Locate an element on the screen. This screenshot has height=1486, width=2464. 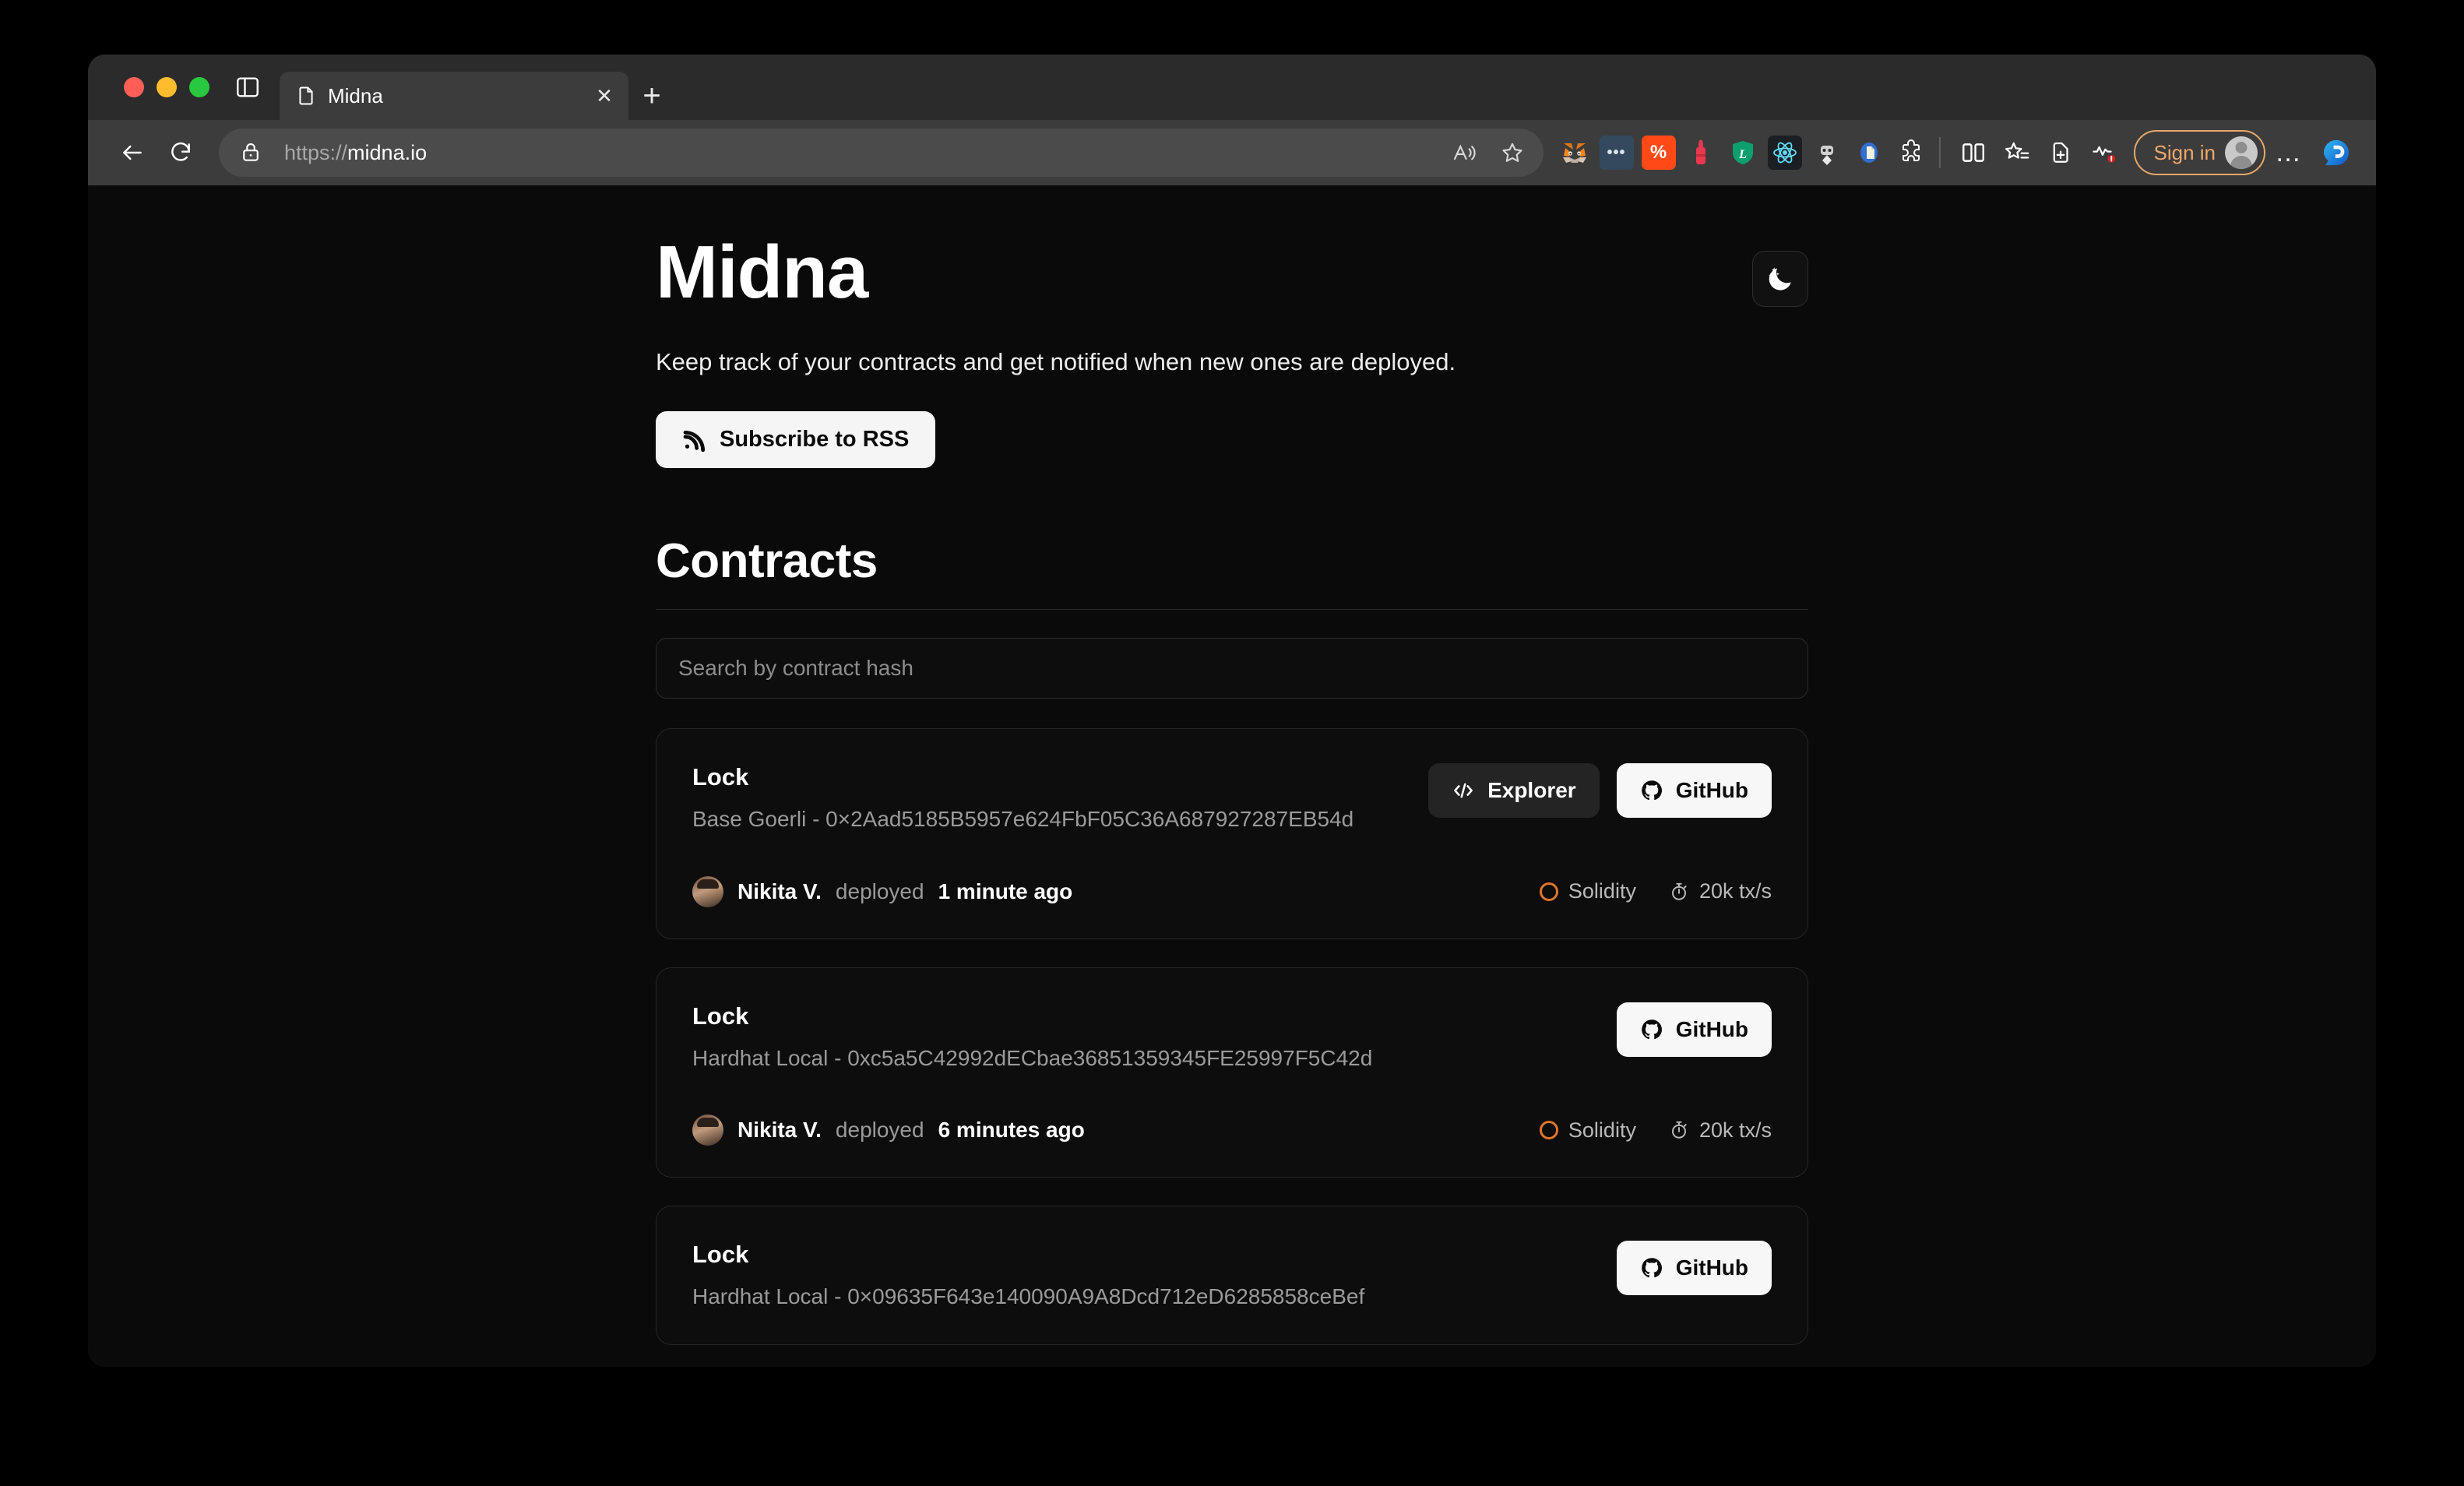
star-outline-icon is located at coordinates (1513, 152).